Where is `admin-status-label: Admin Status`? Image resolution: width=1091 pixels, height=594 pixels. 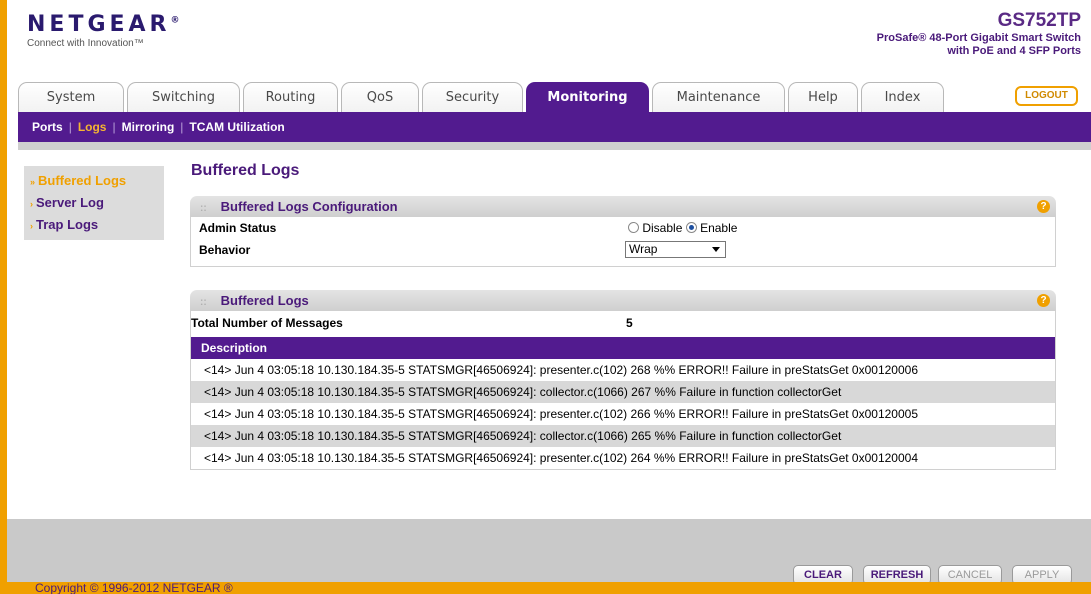 admin-status-label: Admin Status is located at coordinates (238, 228).